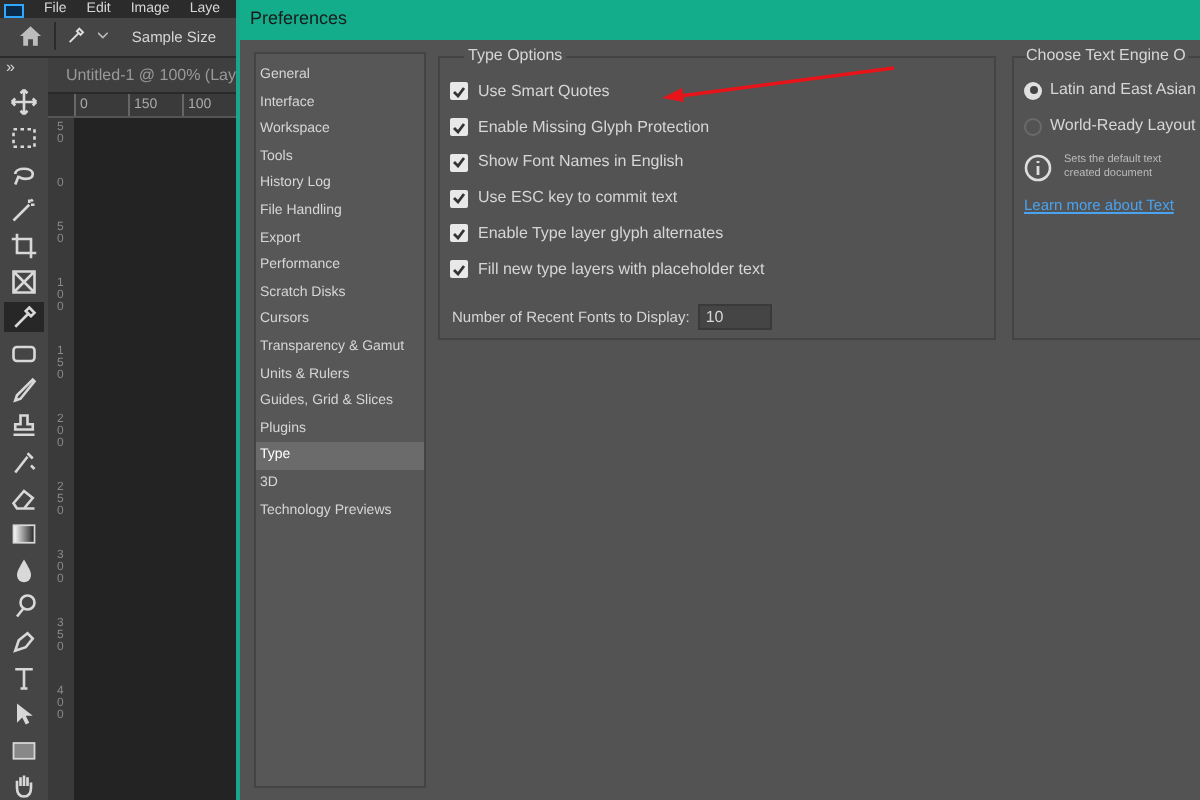 The width and height of the screenshot is (1200, 800). I want to click on option-label: Fill new type layers with placeholder text, so click(621, 269).